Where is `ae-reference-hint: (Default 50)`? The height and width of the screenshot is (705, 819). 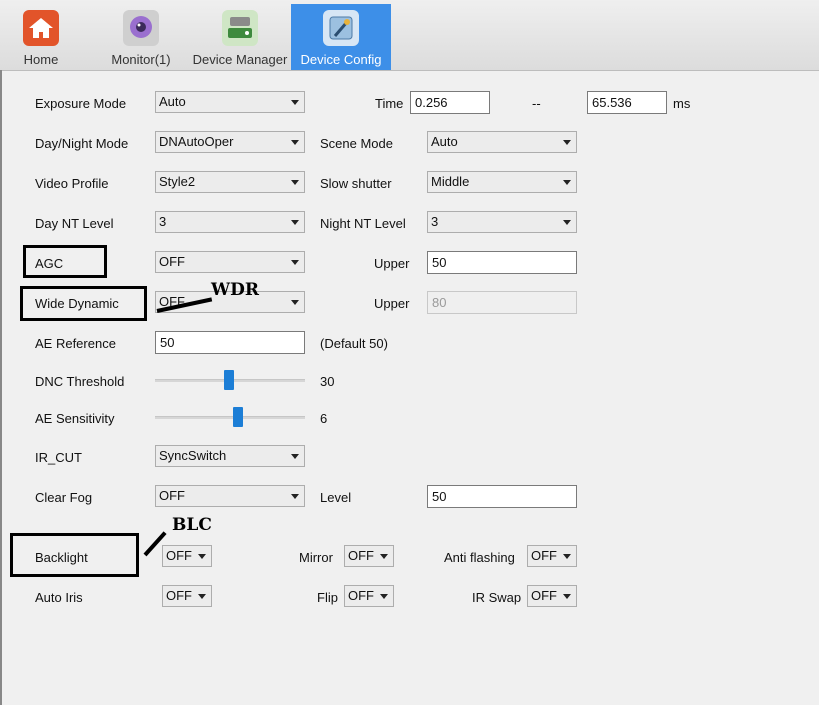
ae-reference-hint: (Default 50) is located at coordinates (354, 343).